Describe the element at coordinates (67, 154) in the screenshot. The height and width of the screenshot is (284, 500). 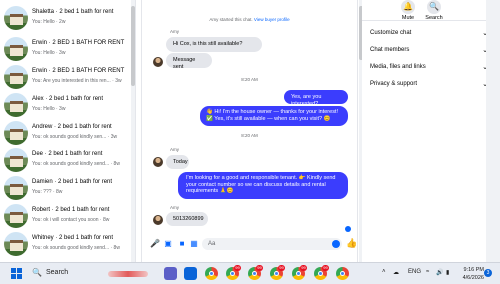
I see `chat-title: Dee · 2 bed 1 bath for rent` at that location.